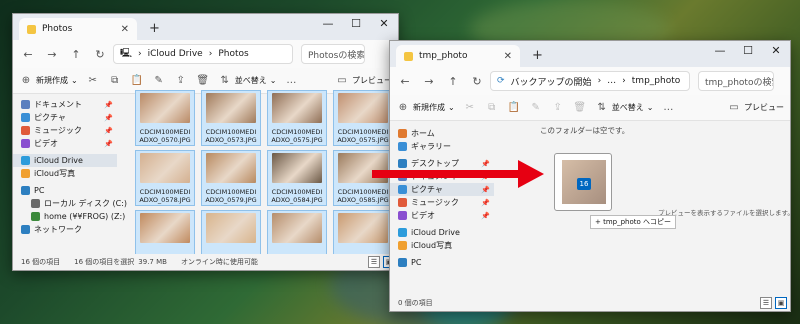 This screenshot has width=800, height=324. I want to click on address-bar: 🖳 › iCloud Drive › Photos, so click(203, 54).